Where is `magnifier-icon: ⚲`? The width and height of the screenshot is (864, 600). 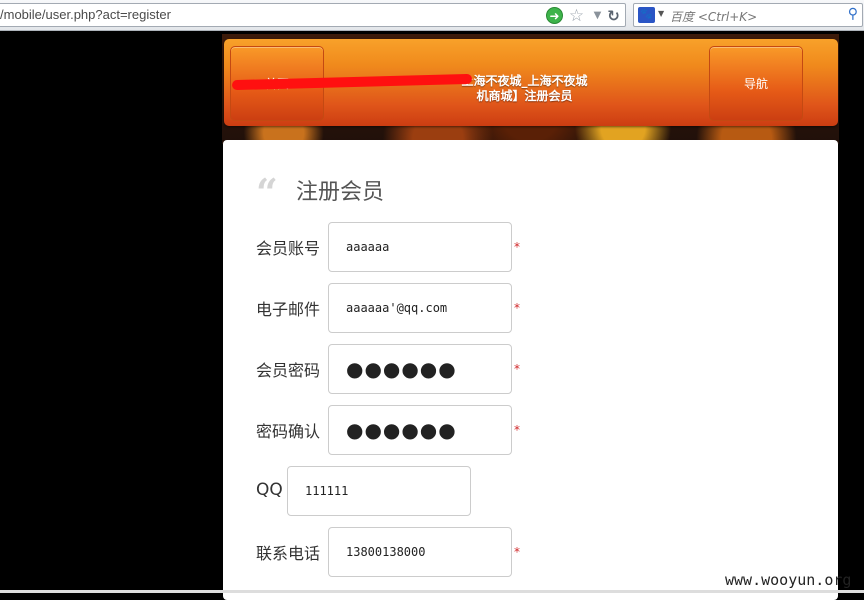 magnifier-icon: ⚲ is located at coordinates (853, 14).